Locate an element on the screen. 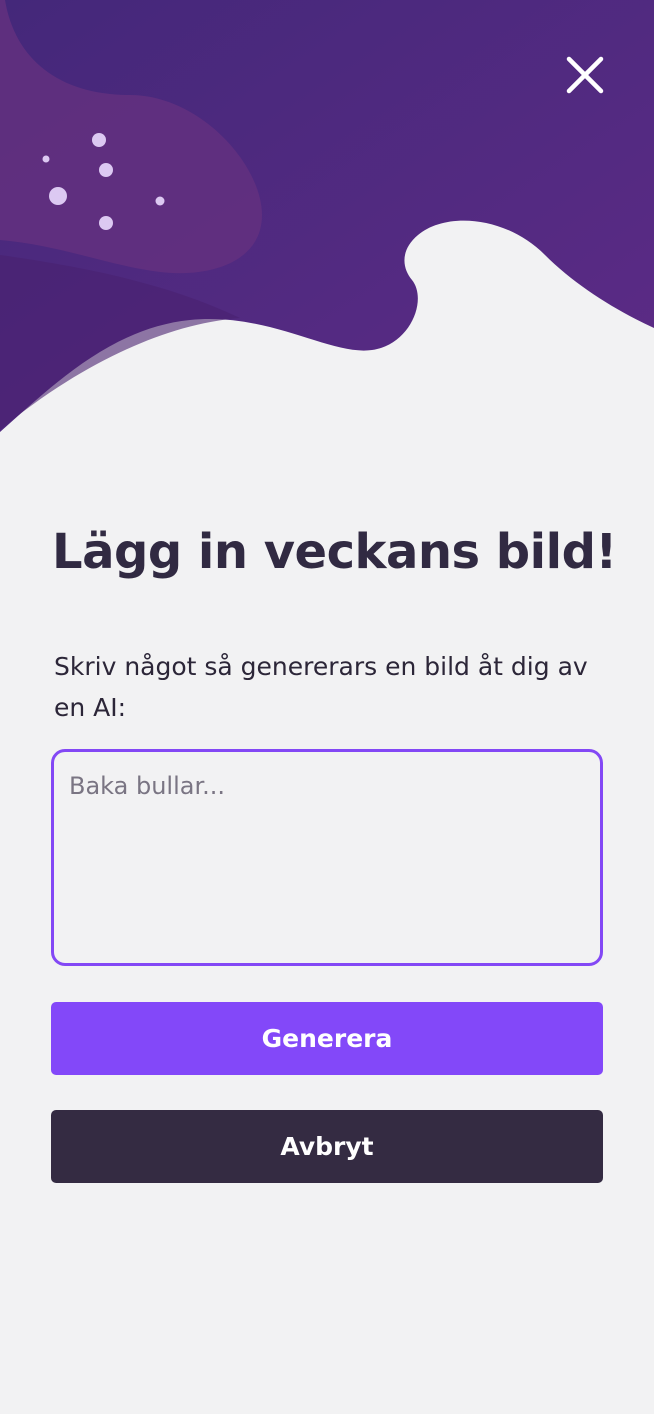 This screenshot has height=1414, width=654. generate-button: Generera is located at coordinates (327, 1038).